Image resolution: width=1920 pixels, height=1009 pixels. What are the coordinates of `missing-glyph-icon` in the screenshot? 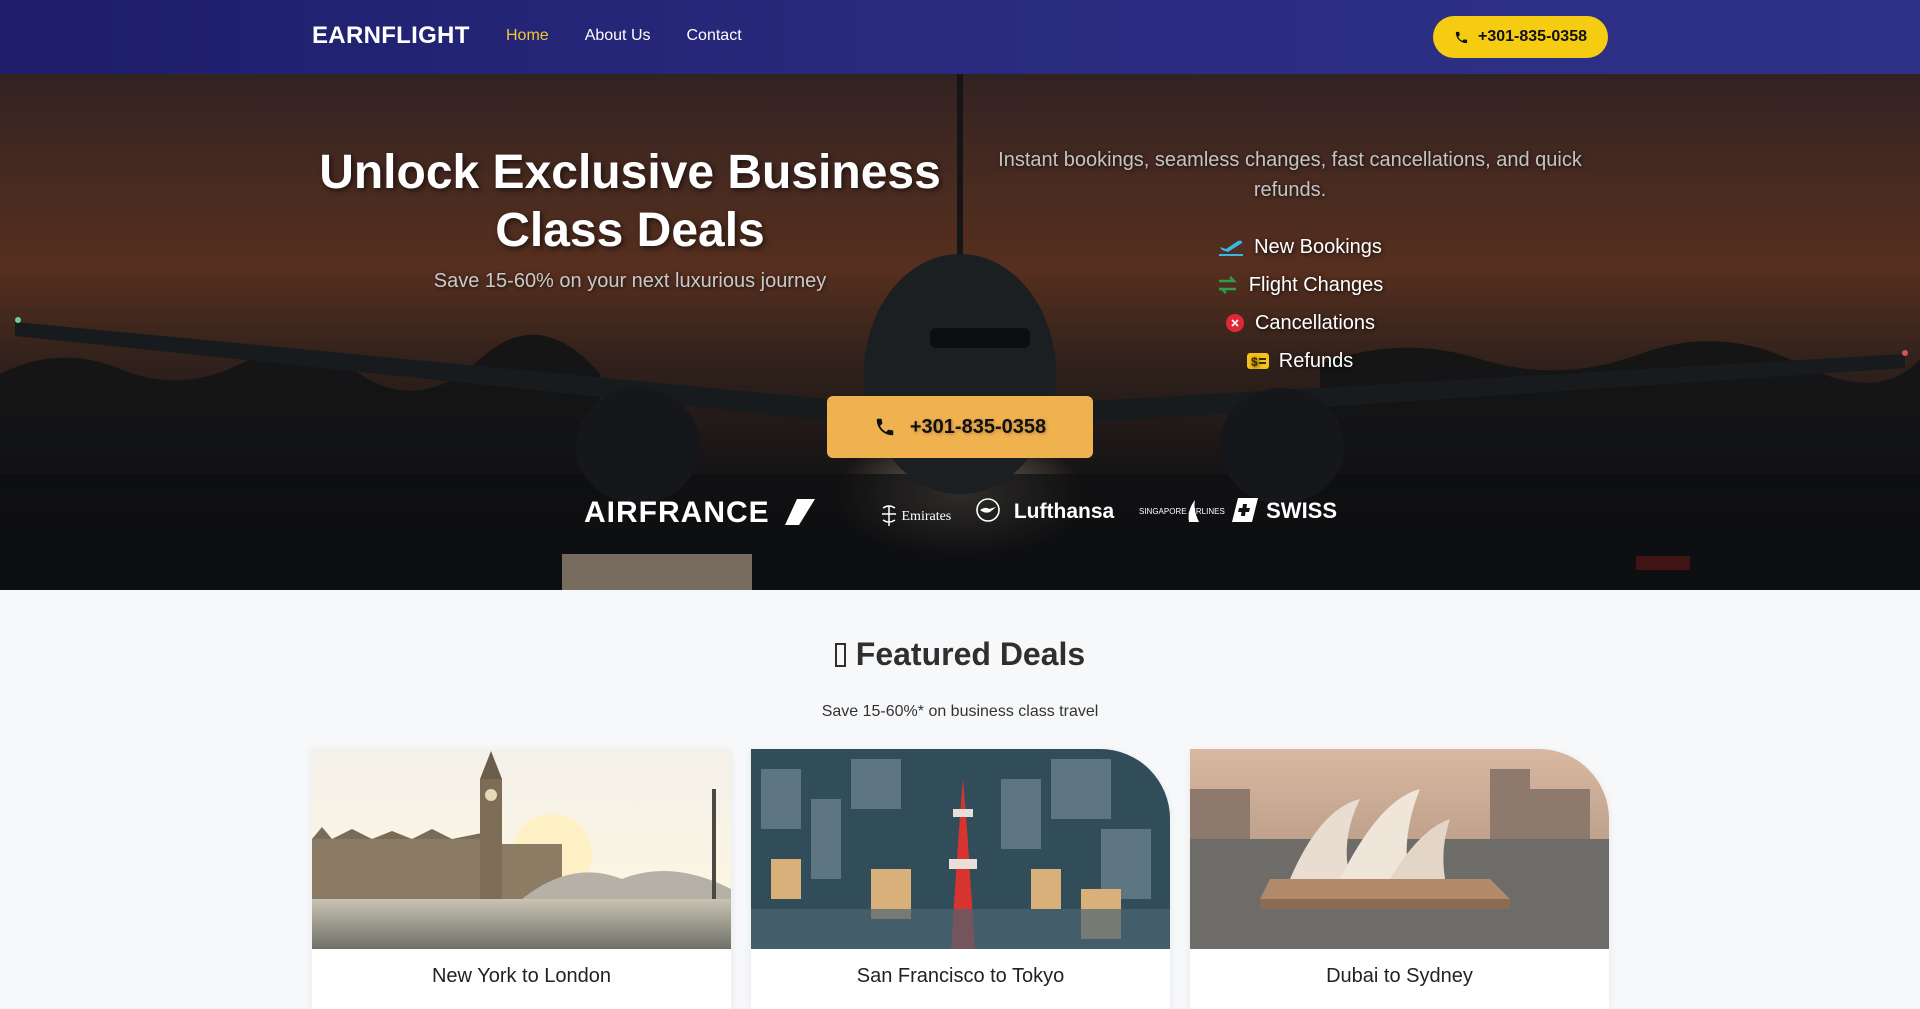 It's located at (840, 655).